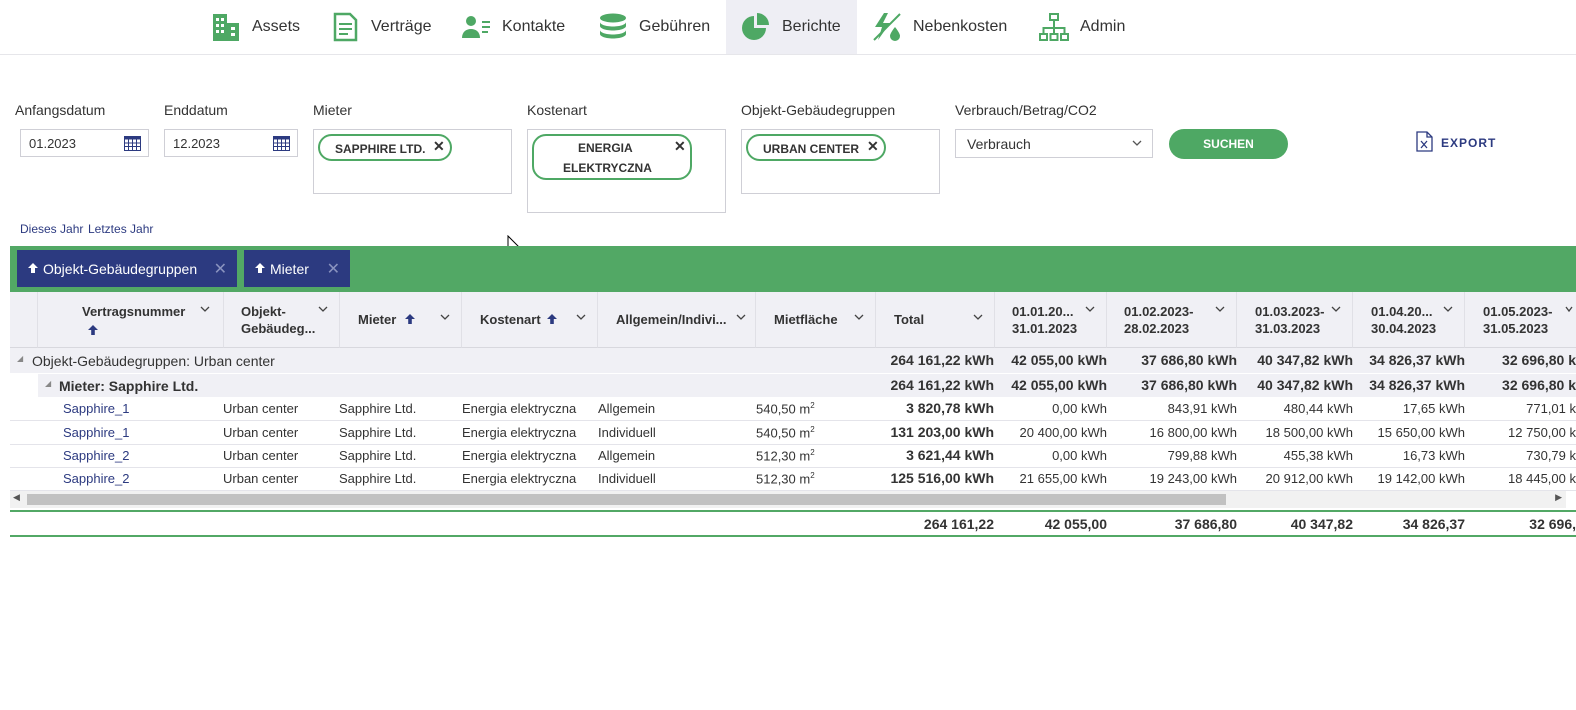 The height and width of the screenshot is (710, 1576). I want to click on header-month-3: 01.03.2023- 31.03.2023, so click(1295, 320).